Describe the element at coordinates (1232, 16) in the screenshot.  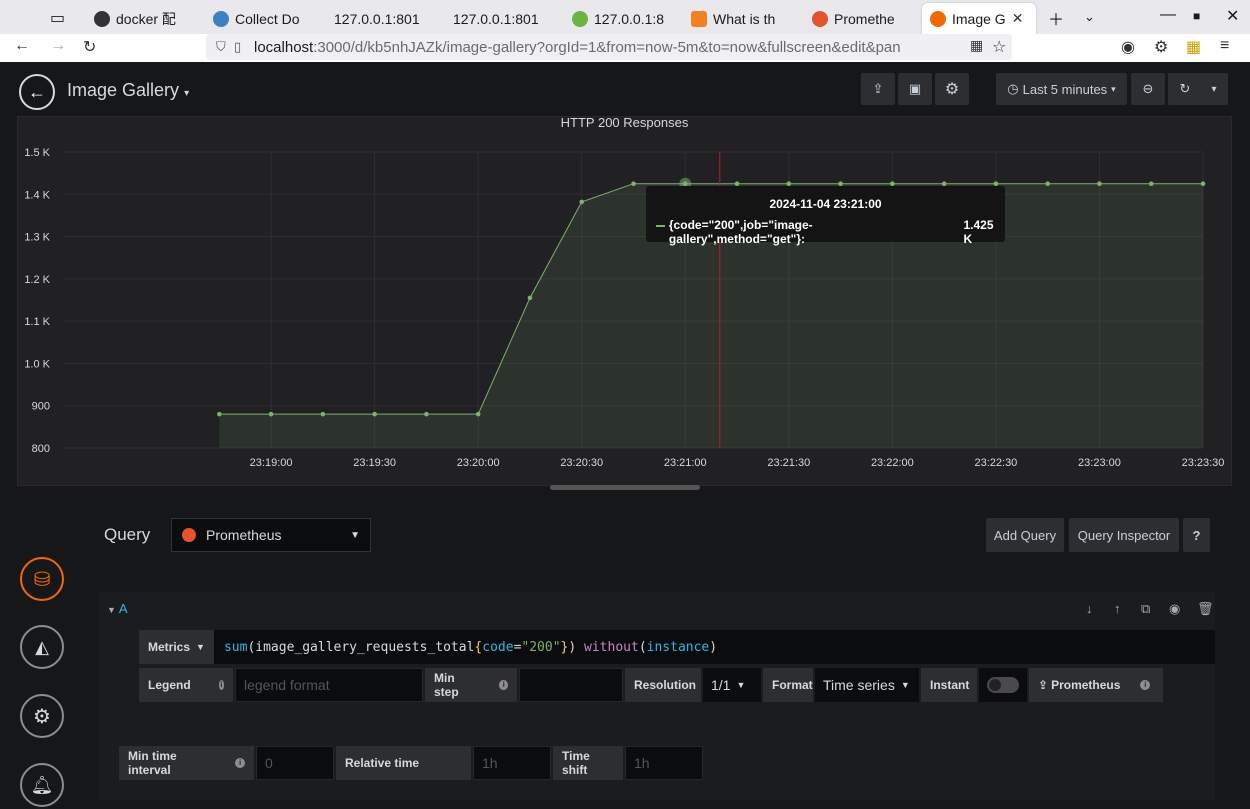
I see `close-window-icon: ✕` at that location.